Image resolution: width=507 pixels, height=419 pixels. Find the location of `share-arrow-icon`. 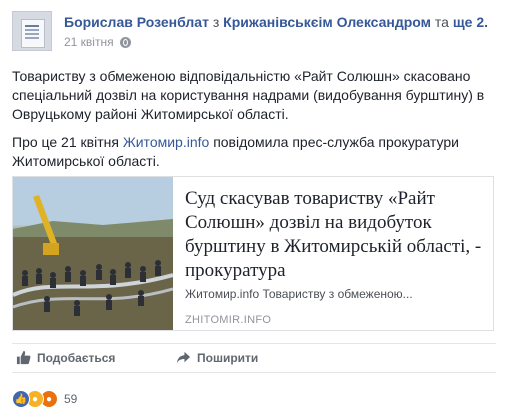

share-arrow-icon is located at coordinates (183, 357).